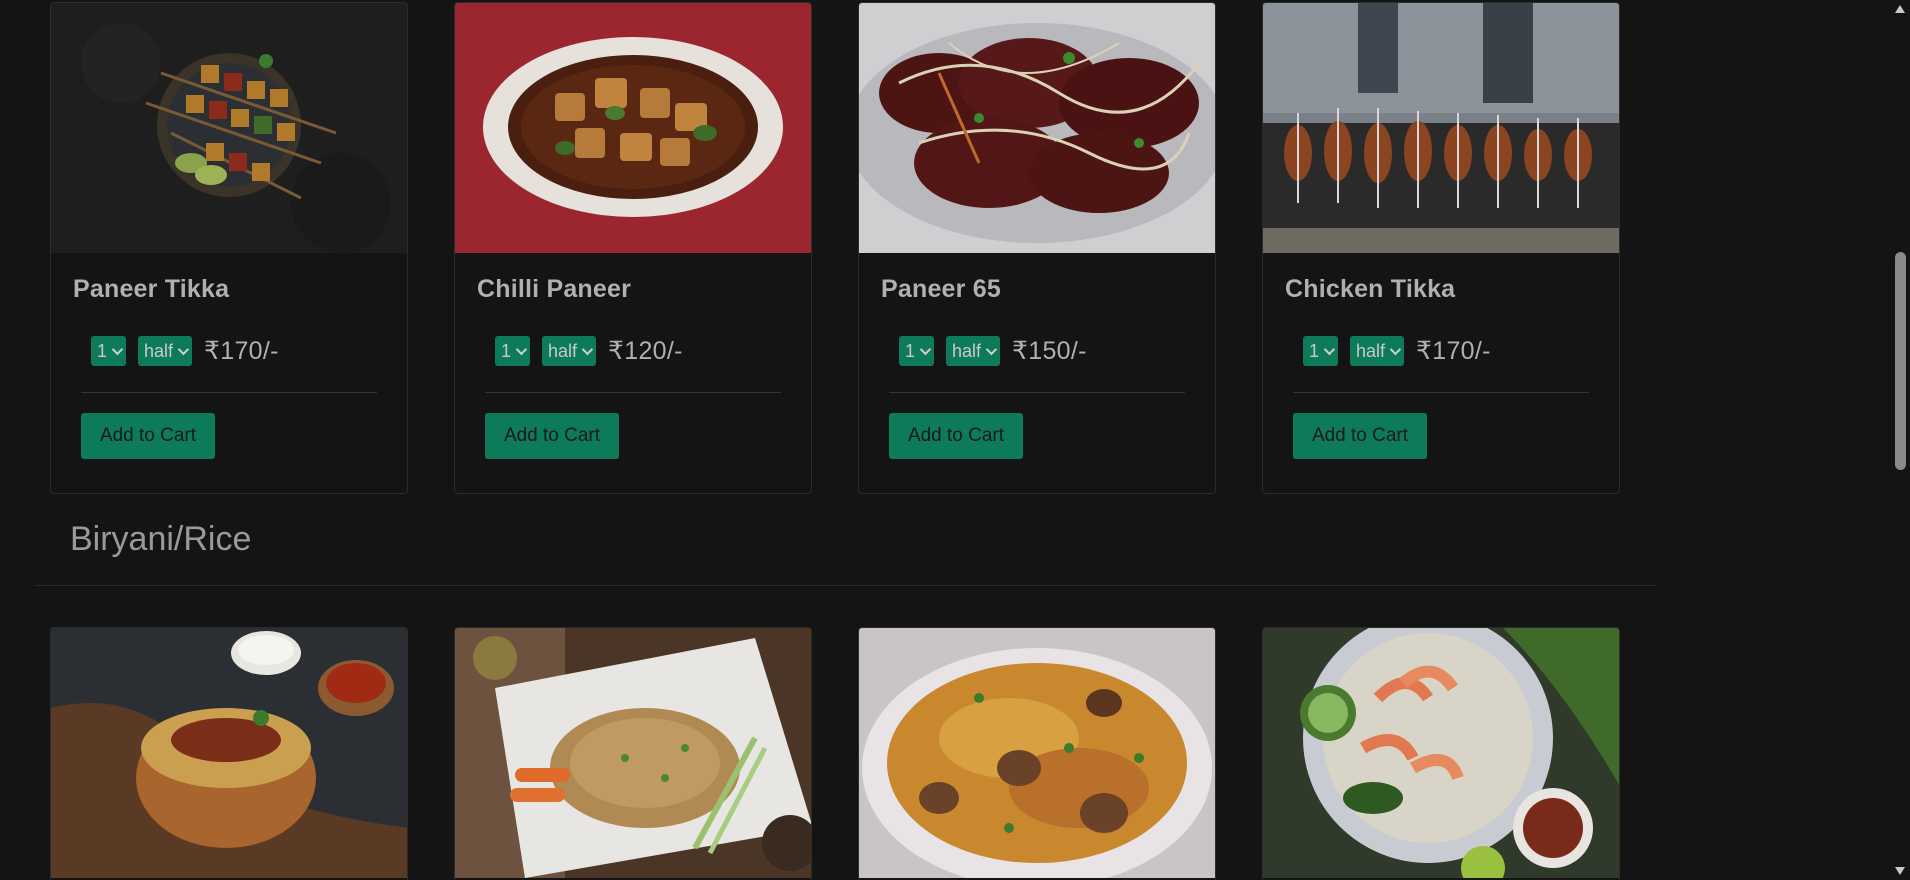  I want to click on item-name: Chilli Paneer, so click(554, 289).